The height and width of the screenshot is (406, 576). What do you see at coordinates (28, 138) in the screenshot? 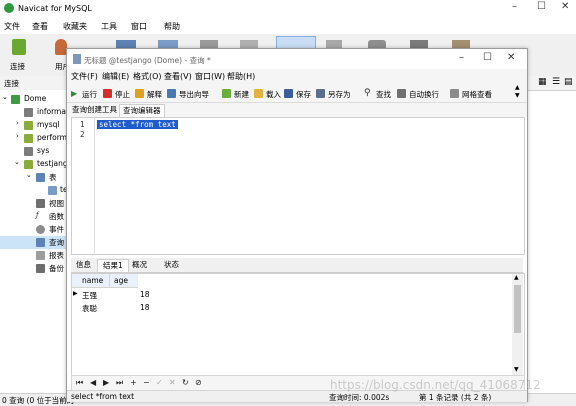
I see `database-icon` at bounding box center [28, 138].